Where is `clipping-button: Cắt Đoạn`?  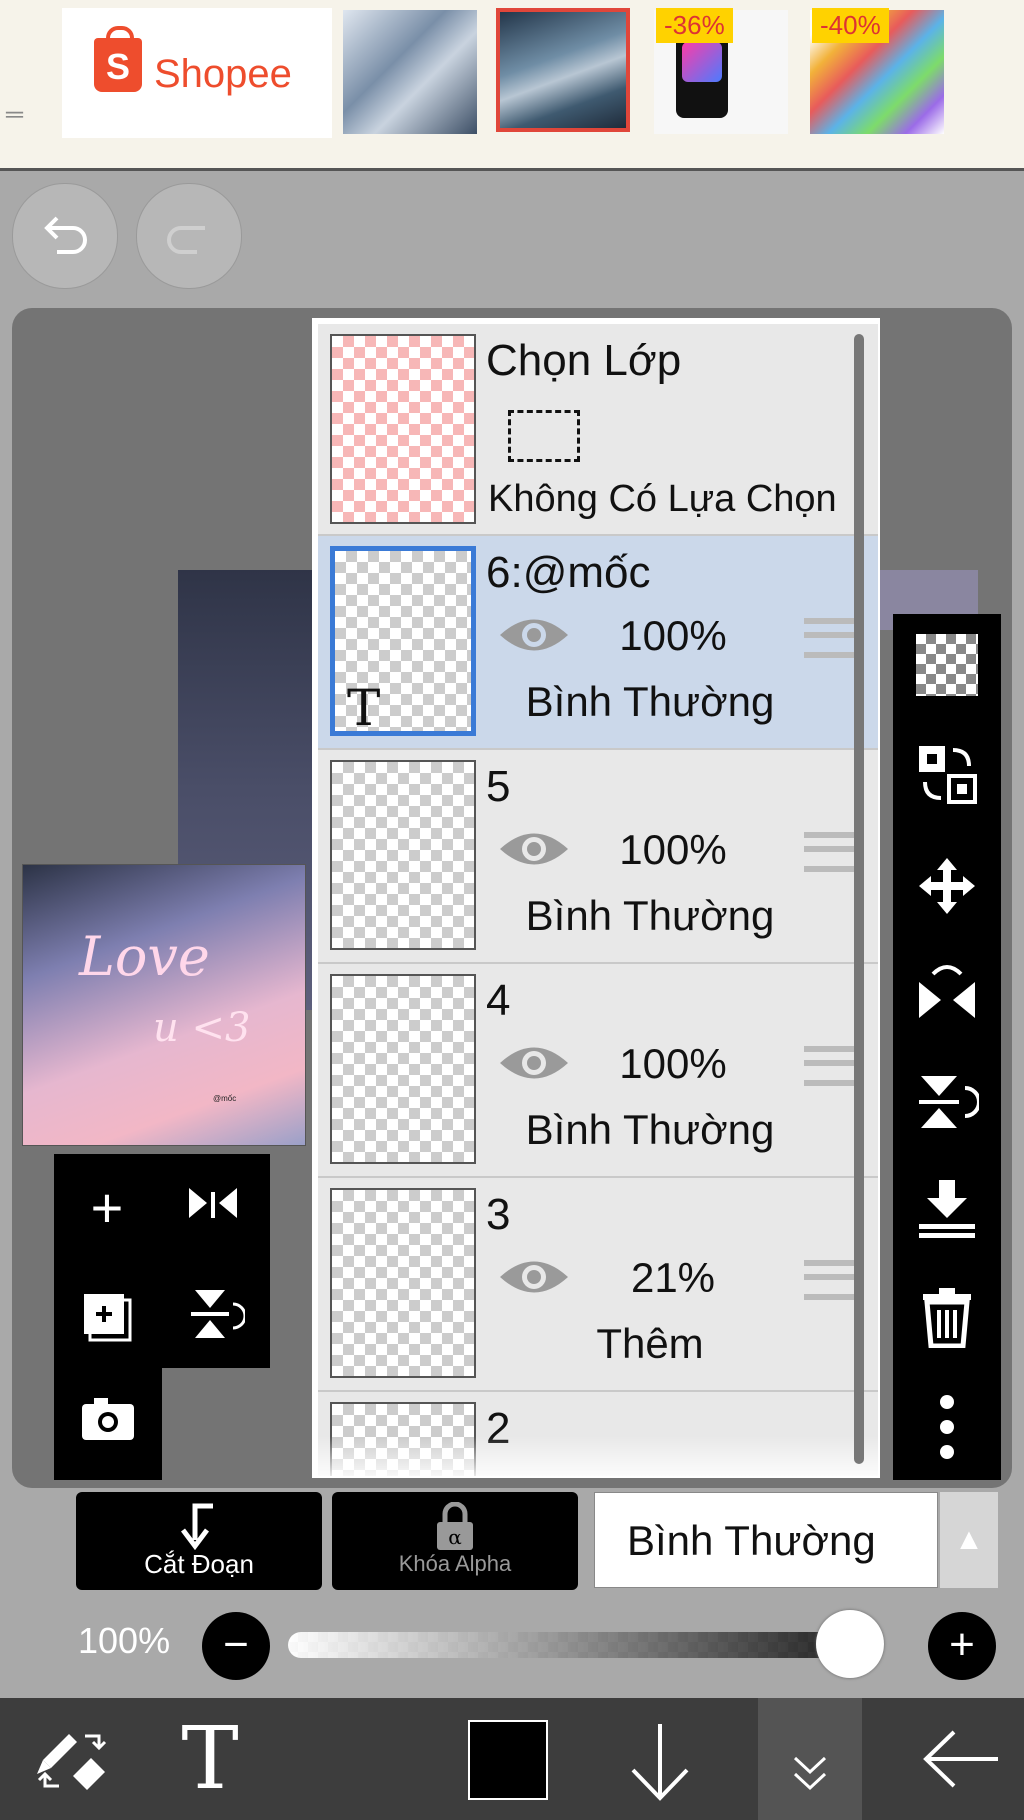
clipping-button: Cắt Đoạn is located at coordinates (199, 1541).